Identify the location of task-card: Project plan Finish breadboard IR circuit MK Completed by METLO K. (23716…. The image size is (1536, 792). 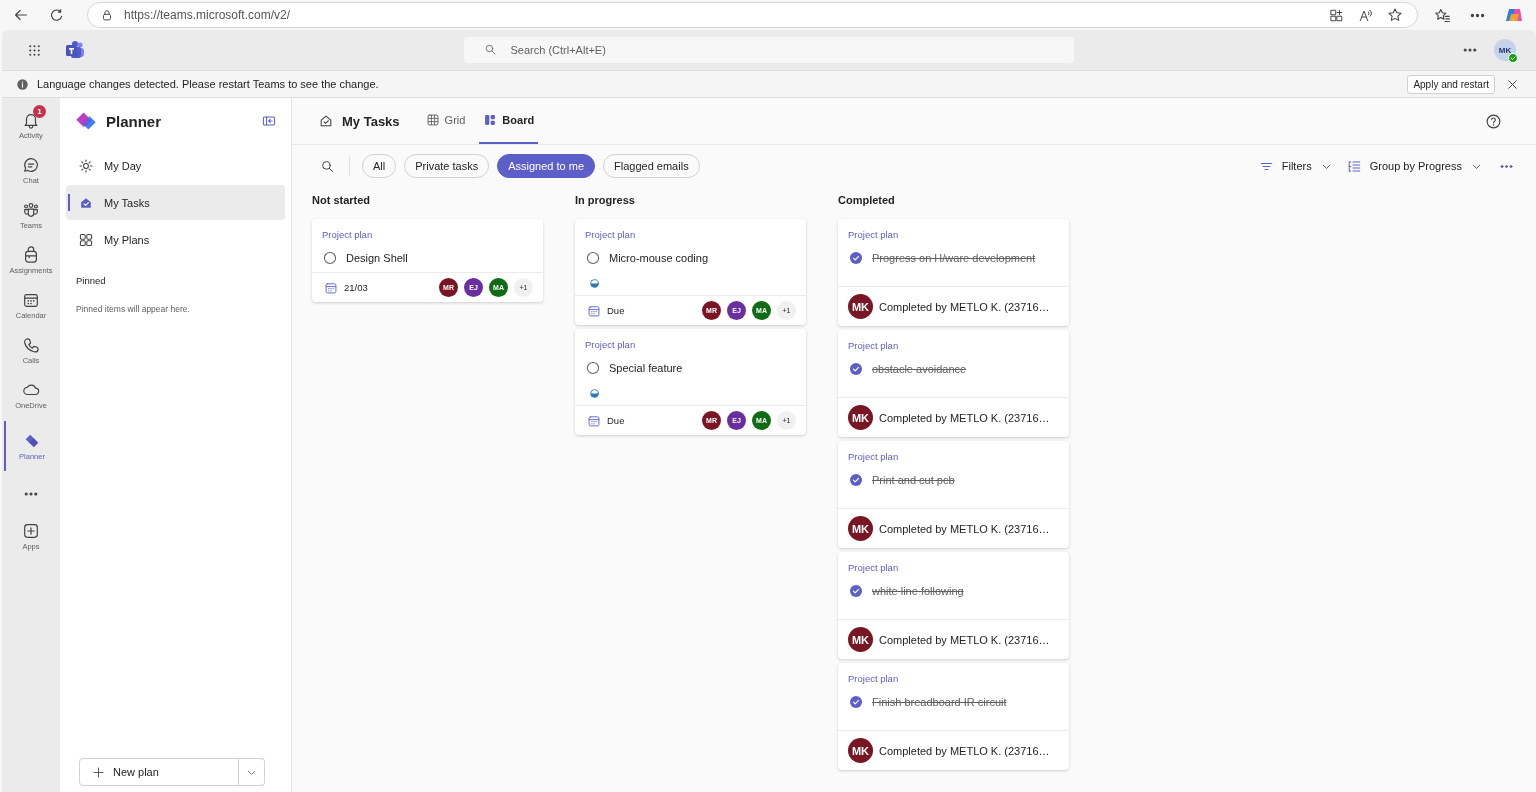
(953, 716).